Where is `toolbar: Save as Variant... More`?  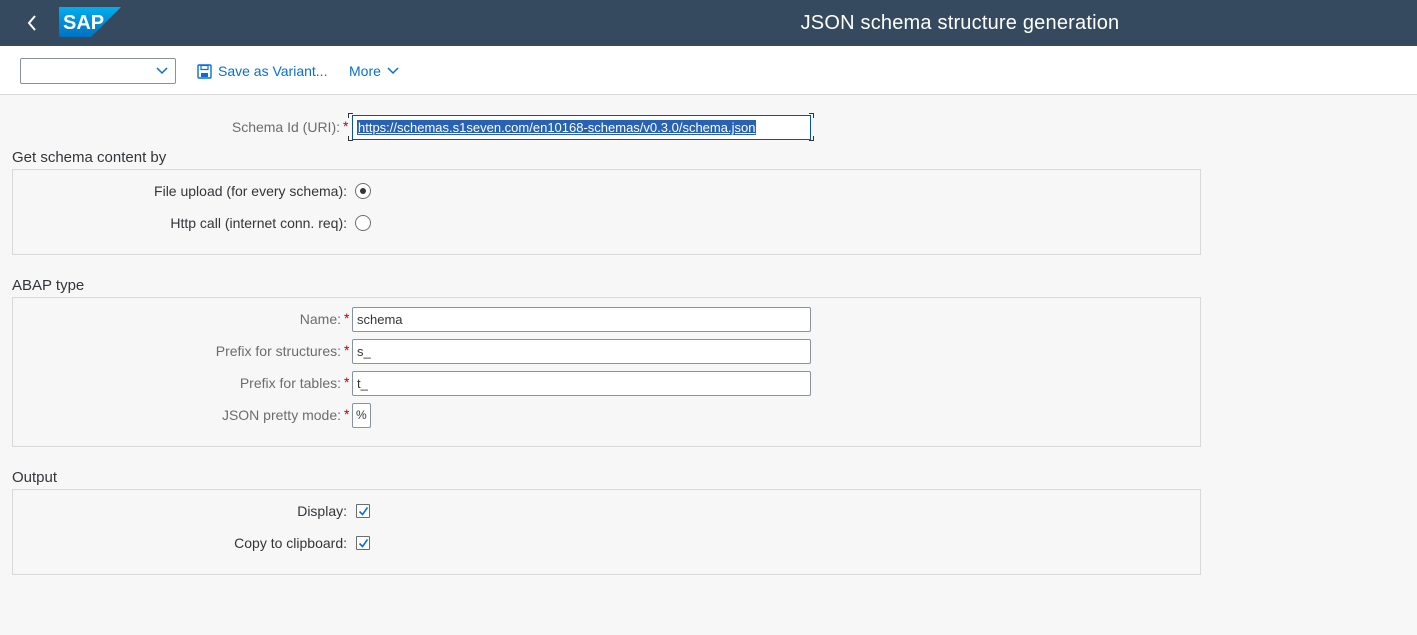
toolbar: Save as Variant... More is located at coordinates (708, 70).